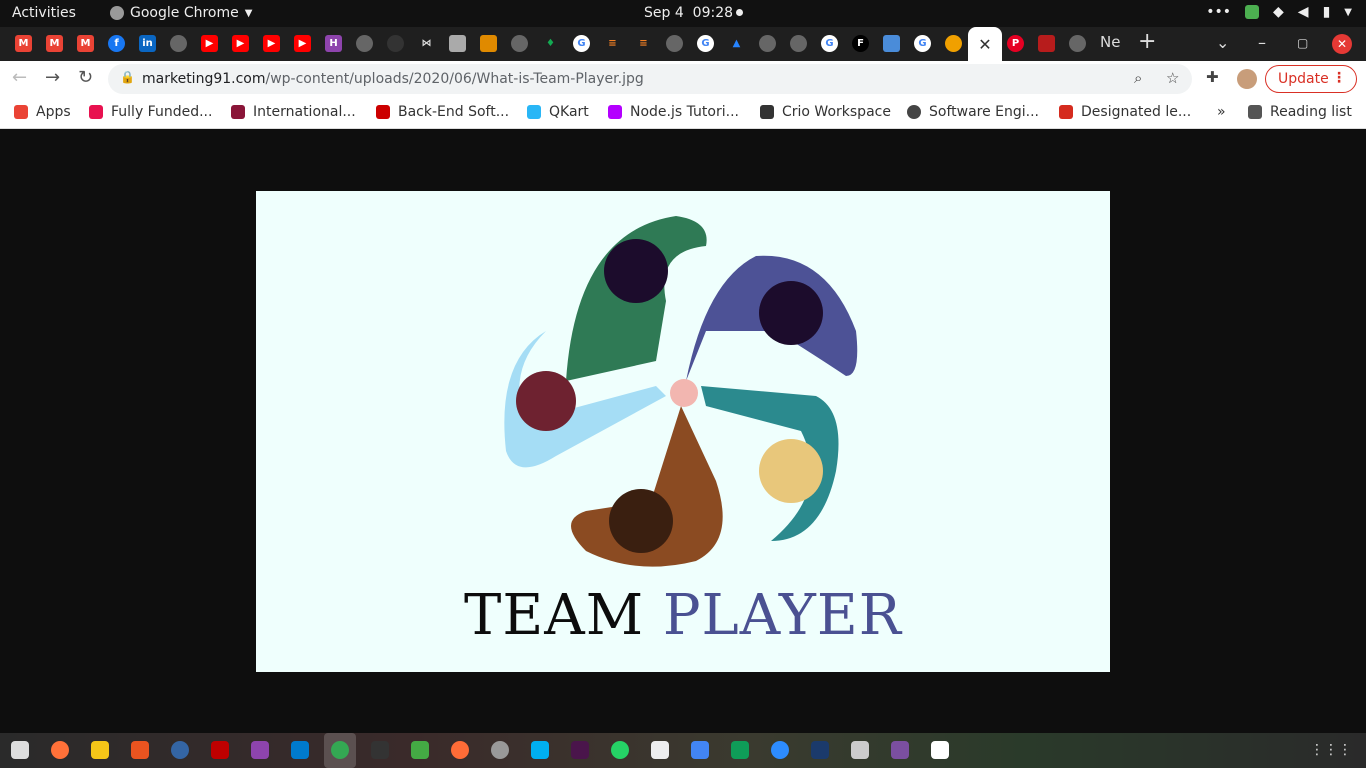 The width and height of the screenshot is (1366, 768). What do you see at coordinates (1331, 750) in the screenshot?
I see `show-apps-grid-icon: ⋮⋮⋮` at bounding box center [1331, 750].